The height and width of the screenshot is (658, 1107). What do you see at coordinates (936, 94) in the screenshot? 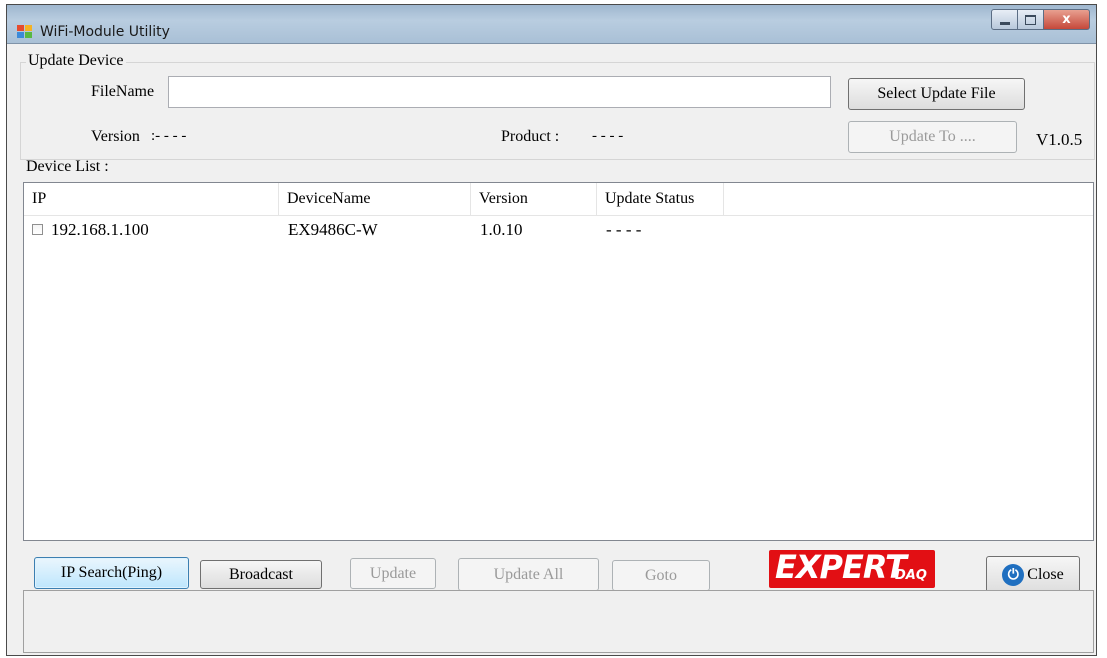
I see `select-update-file-button: Select Update File` at bounding box center [936, 94].